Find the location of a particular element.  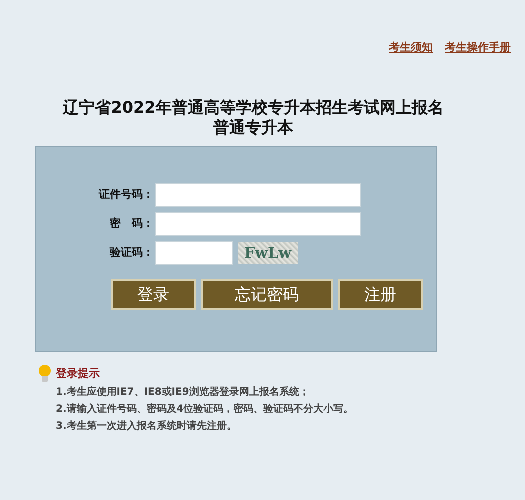

lightbulb-icon is located at coordinates (45, 374).